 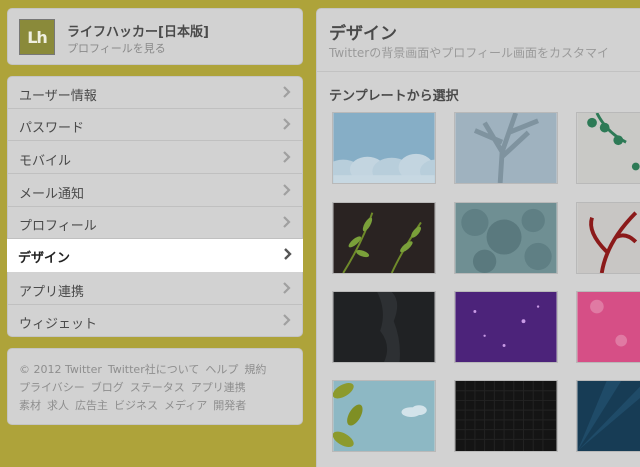 What do you see at coordinates (155, 223) in the screenshot?
I see `nav-item-profile: プロフィール` at bounding box center [155, 223].